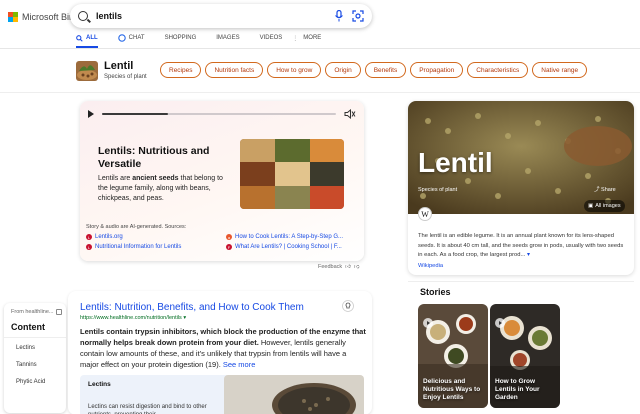 This screenshot has width=640, height=414. Describe the element at coordinates (604, 206) in the screenshot. I see `all-images-button: ▣ All images` at that location.